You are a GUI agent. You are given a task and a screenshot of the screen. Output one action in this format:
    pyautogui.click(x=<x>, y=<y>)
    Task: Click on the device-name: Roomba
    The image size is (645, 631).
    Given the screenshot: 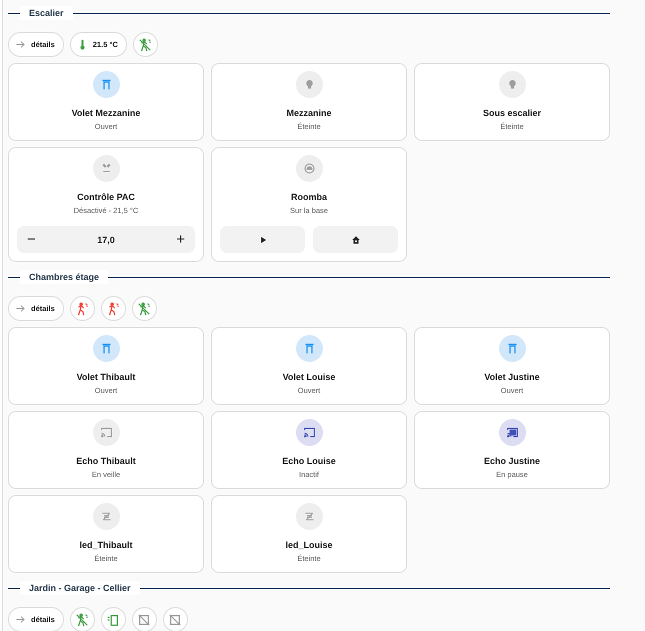 What is the action you would take?
    pyautogui.click(x=309, y=197)
    